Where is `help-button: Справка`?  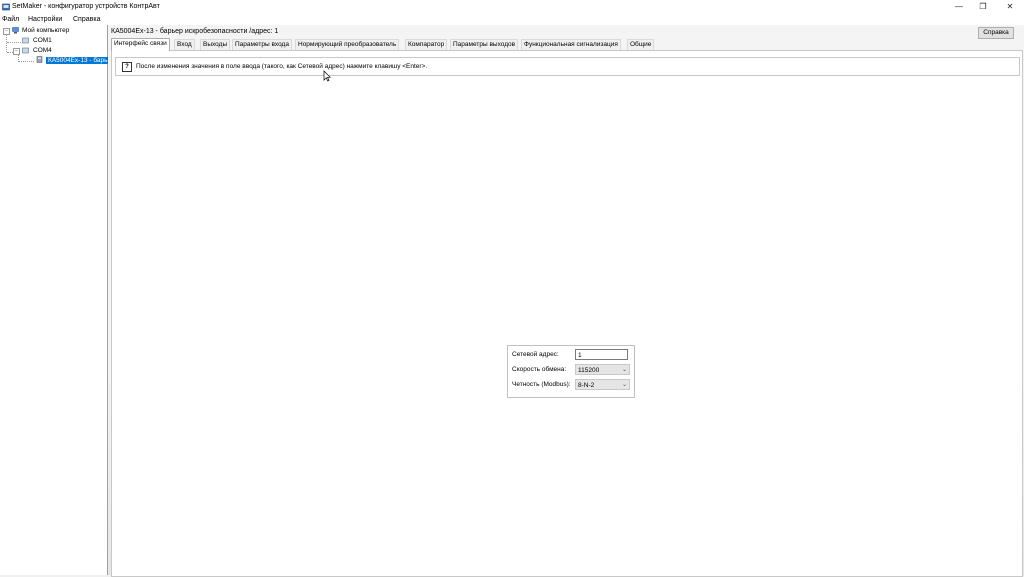 help-button: Справка is located at coordinates (996, 33).